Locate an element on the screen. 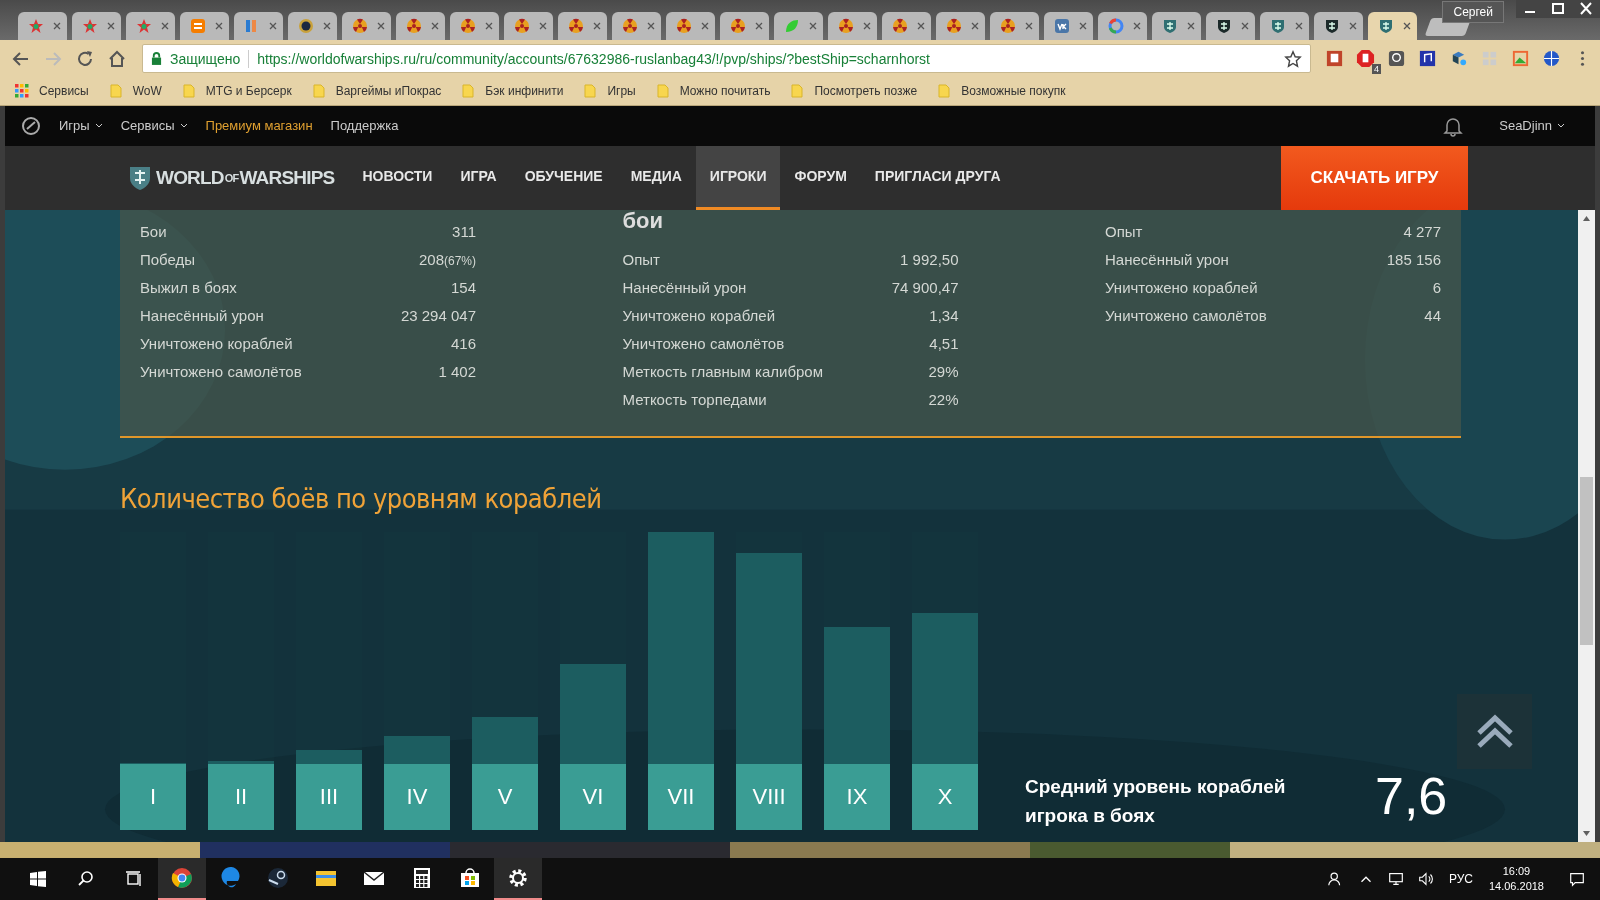 The height and width of the screenshot is (900, 1600). user-menu: SeaDjinn is located at coordinates (1532, 126).